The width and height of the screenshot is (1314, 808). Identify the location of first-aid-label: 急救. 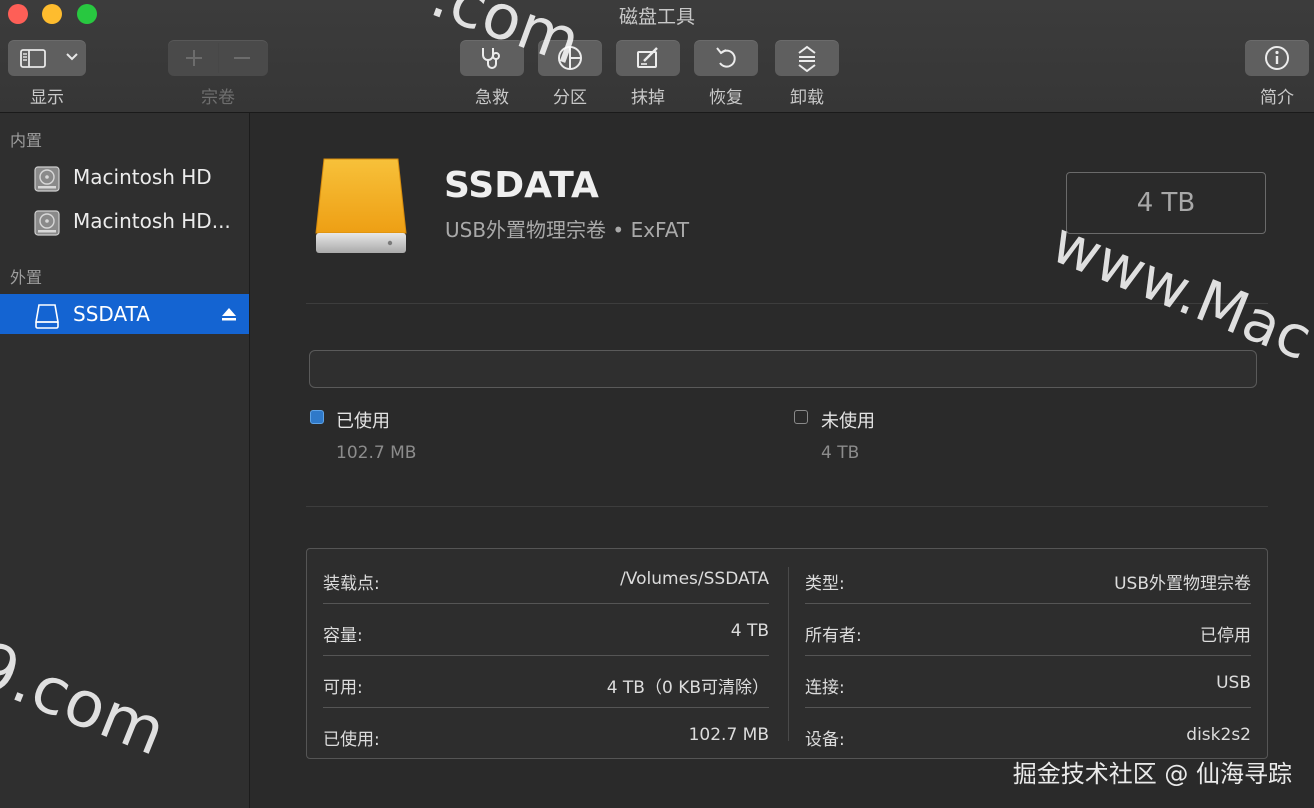
(492, 98).